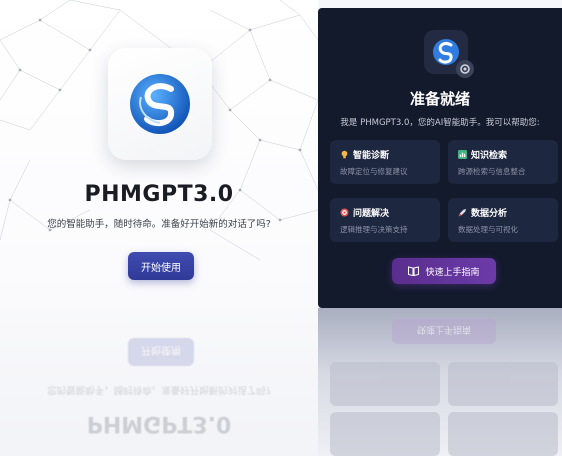  What do you see at coordinates (344, 212) in the screenshot?
I see `target-icon` at bounding box center [344, 212].